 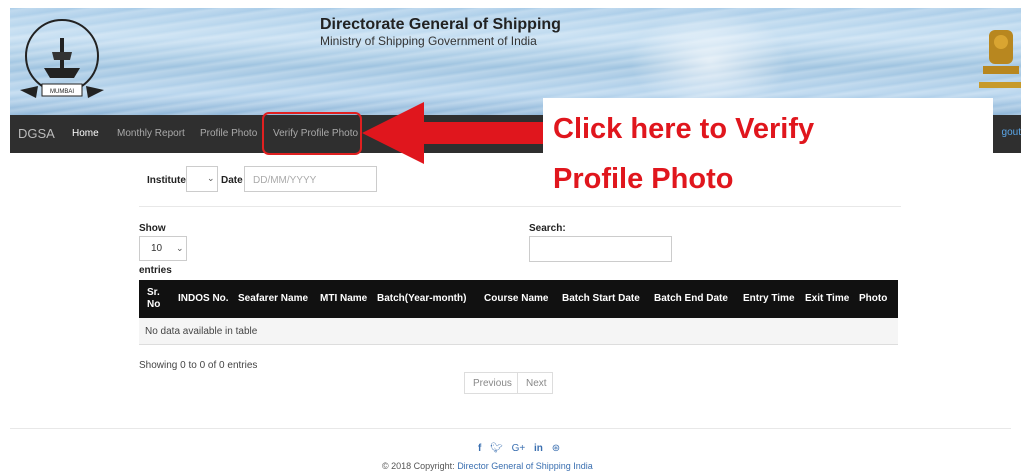 I want to click on column-header-seafarer-name: Seafarer Name, so click(x=273, y=299).